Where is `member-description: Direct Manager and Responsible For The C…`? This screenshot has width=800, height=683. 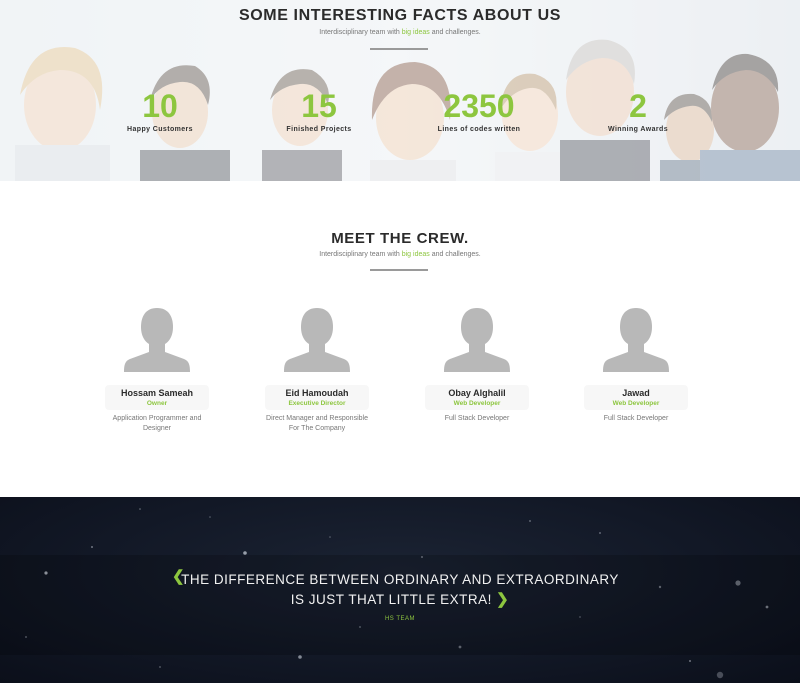 member-description: Direct Manager and Responsible For The C… is located at coordinates (317, 423).